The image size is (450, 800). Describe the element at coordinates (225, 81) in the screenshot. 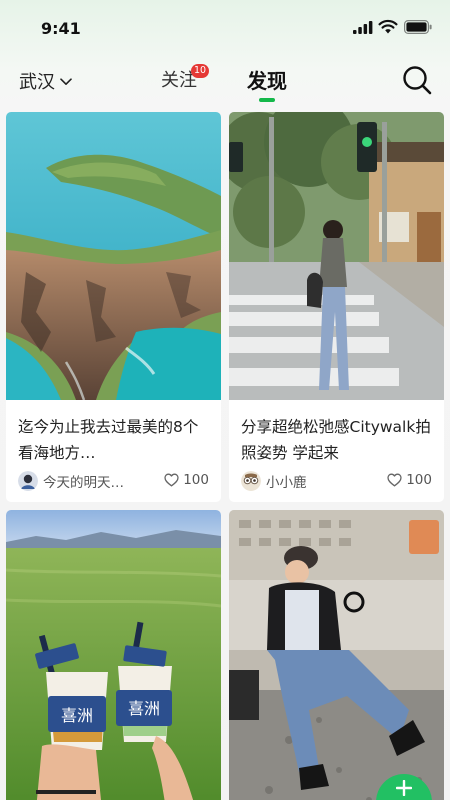

I see `top-nav: 武汉 关注 10 发现` at that location.